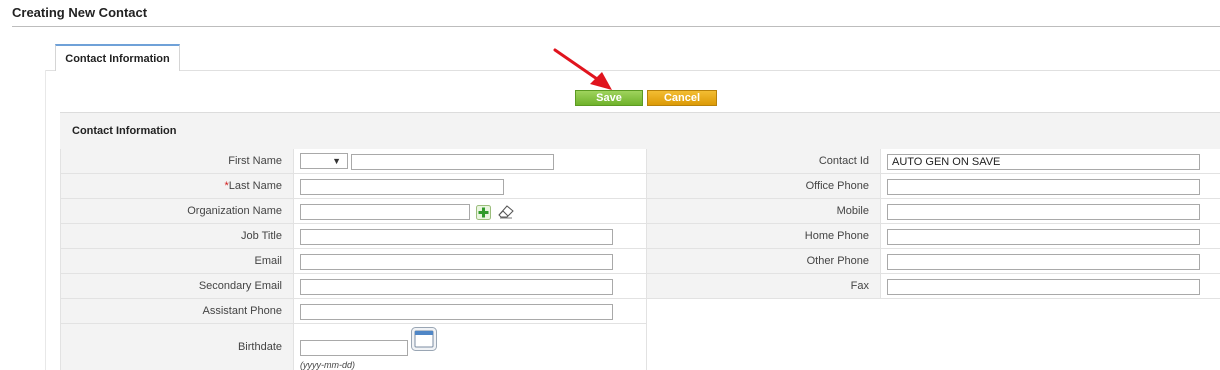 Image resolution: width=1220 pixels, height=370 pixels. I want to click on mobile-input, so click(1043, 212).